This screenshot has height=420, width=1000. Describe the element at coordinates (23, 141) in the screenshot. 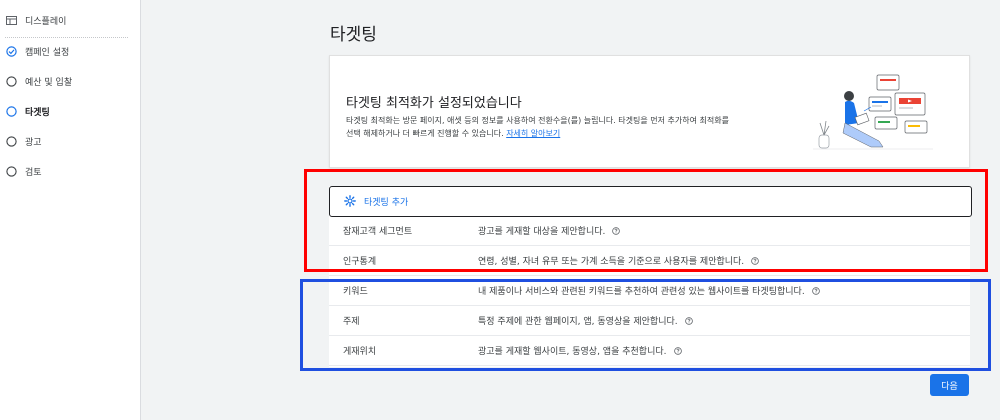

I see `sidebar-item-ads: 광고` at that location.